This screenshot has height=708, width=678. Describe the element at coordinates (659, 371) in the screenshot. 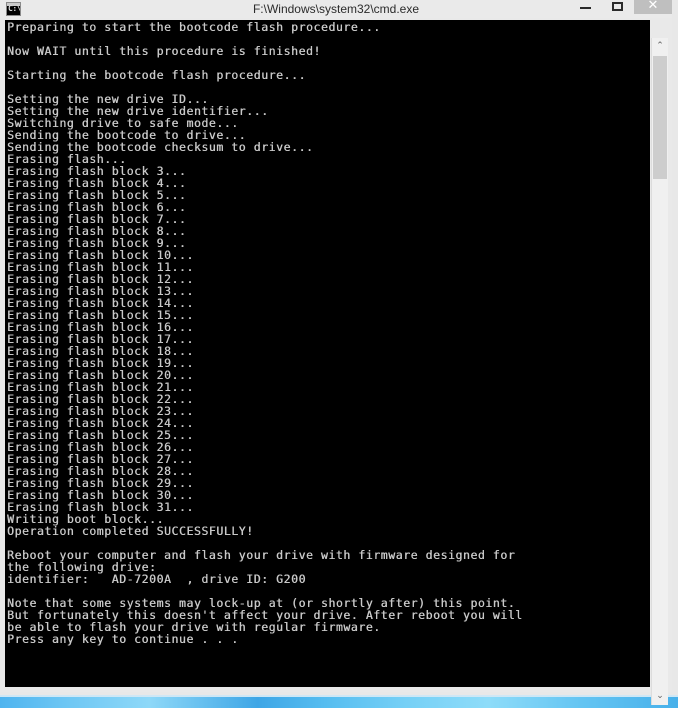

I see `console-scrollbar: ⌃ ⌄` at that location.